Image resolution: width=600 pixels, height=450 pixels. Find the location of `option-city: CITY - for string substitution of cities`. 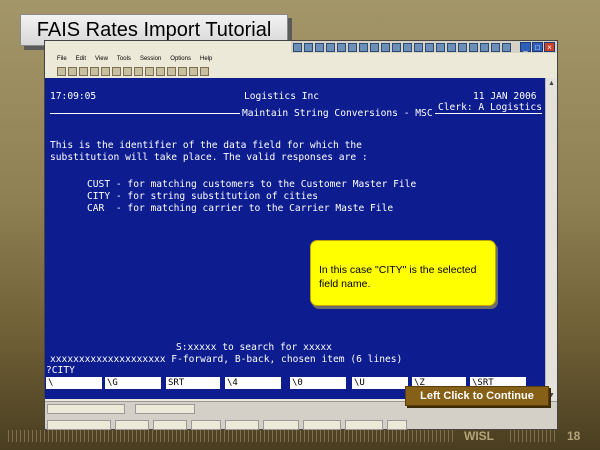

option-city: CITY - for string substitution of cities is located at coordinates (203, 196).